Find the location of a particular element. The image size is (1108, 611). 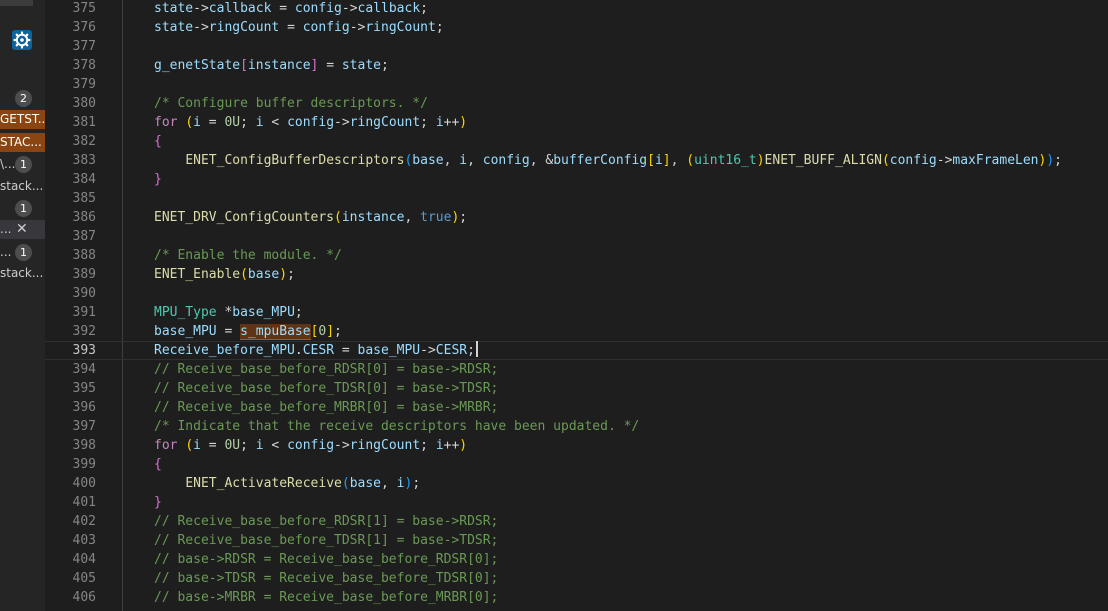

sidebar-row: ... 1 is located at coordinates (22, 252).